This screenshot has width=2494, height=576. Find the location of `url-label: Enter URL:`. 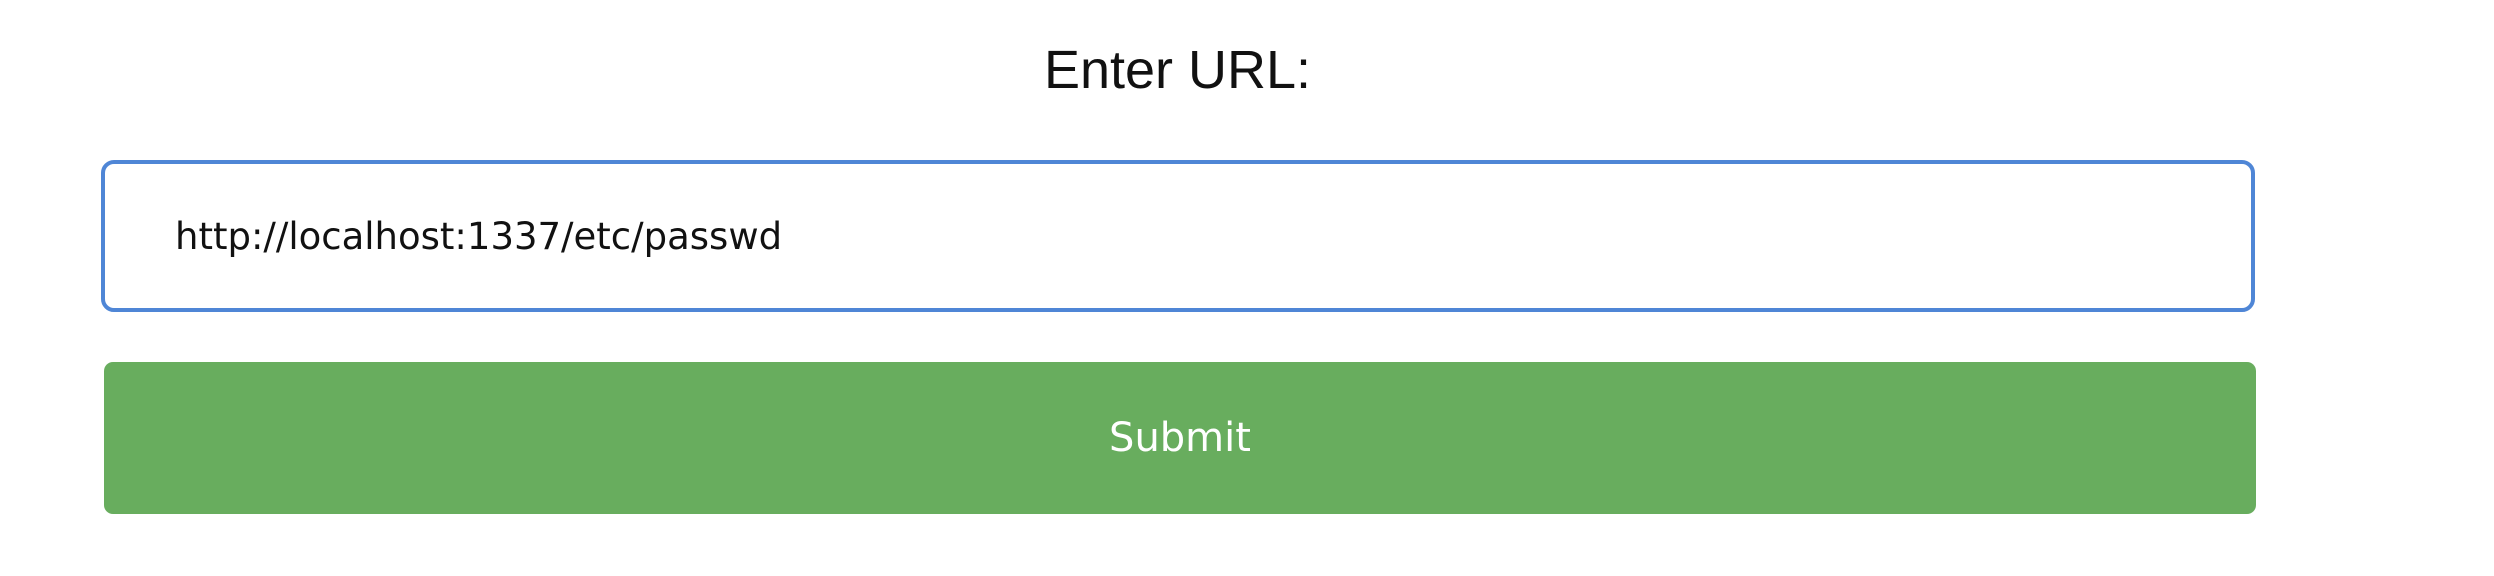

url-label: Enter URL: is located at coordinates (1177, 70).